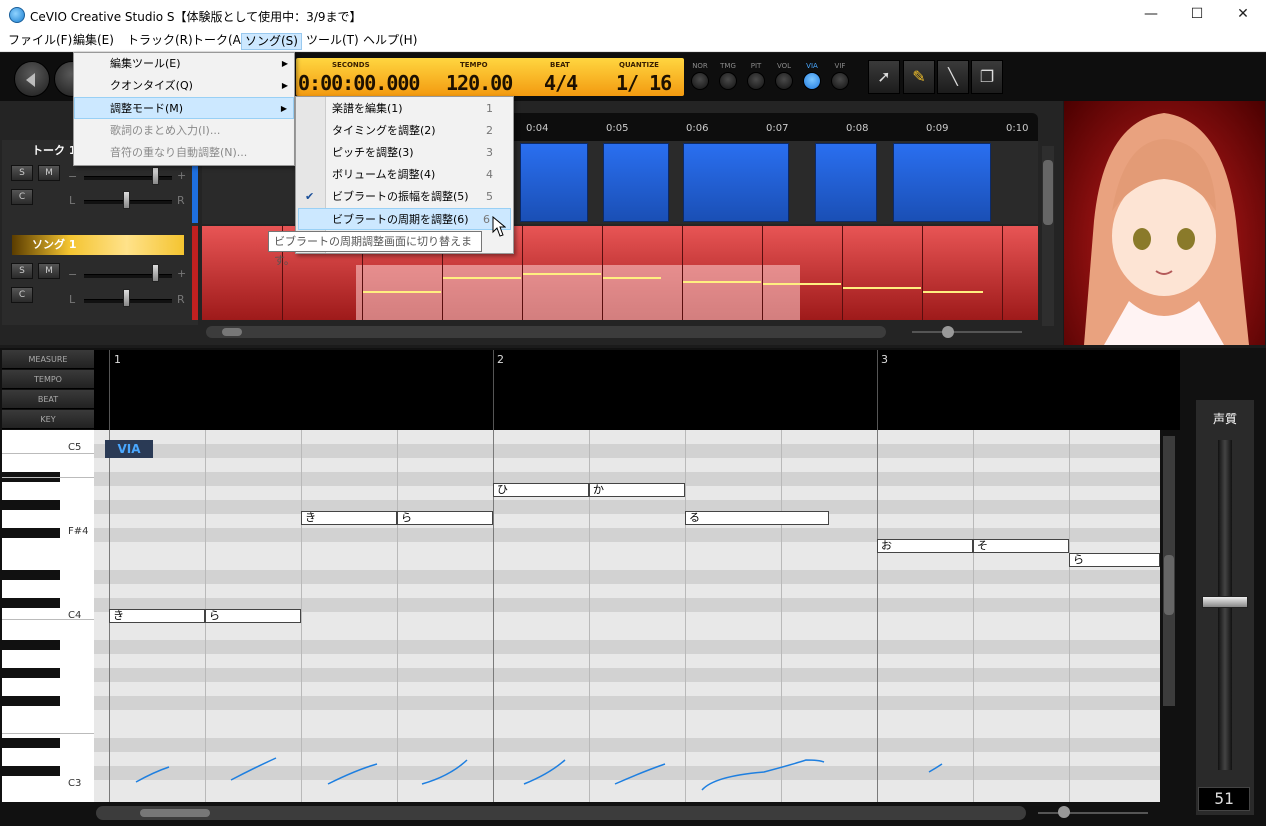 The height and width of the screenshot is (826, 1266). Describe the element at coordinates (98, 245) in the screenshot. I see `song-track-name: ソング 1` at that location.